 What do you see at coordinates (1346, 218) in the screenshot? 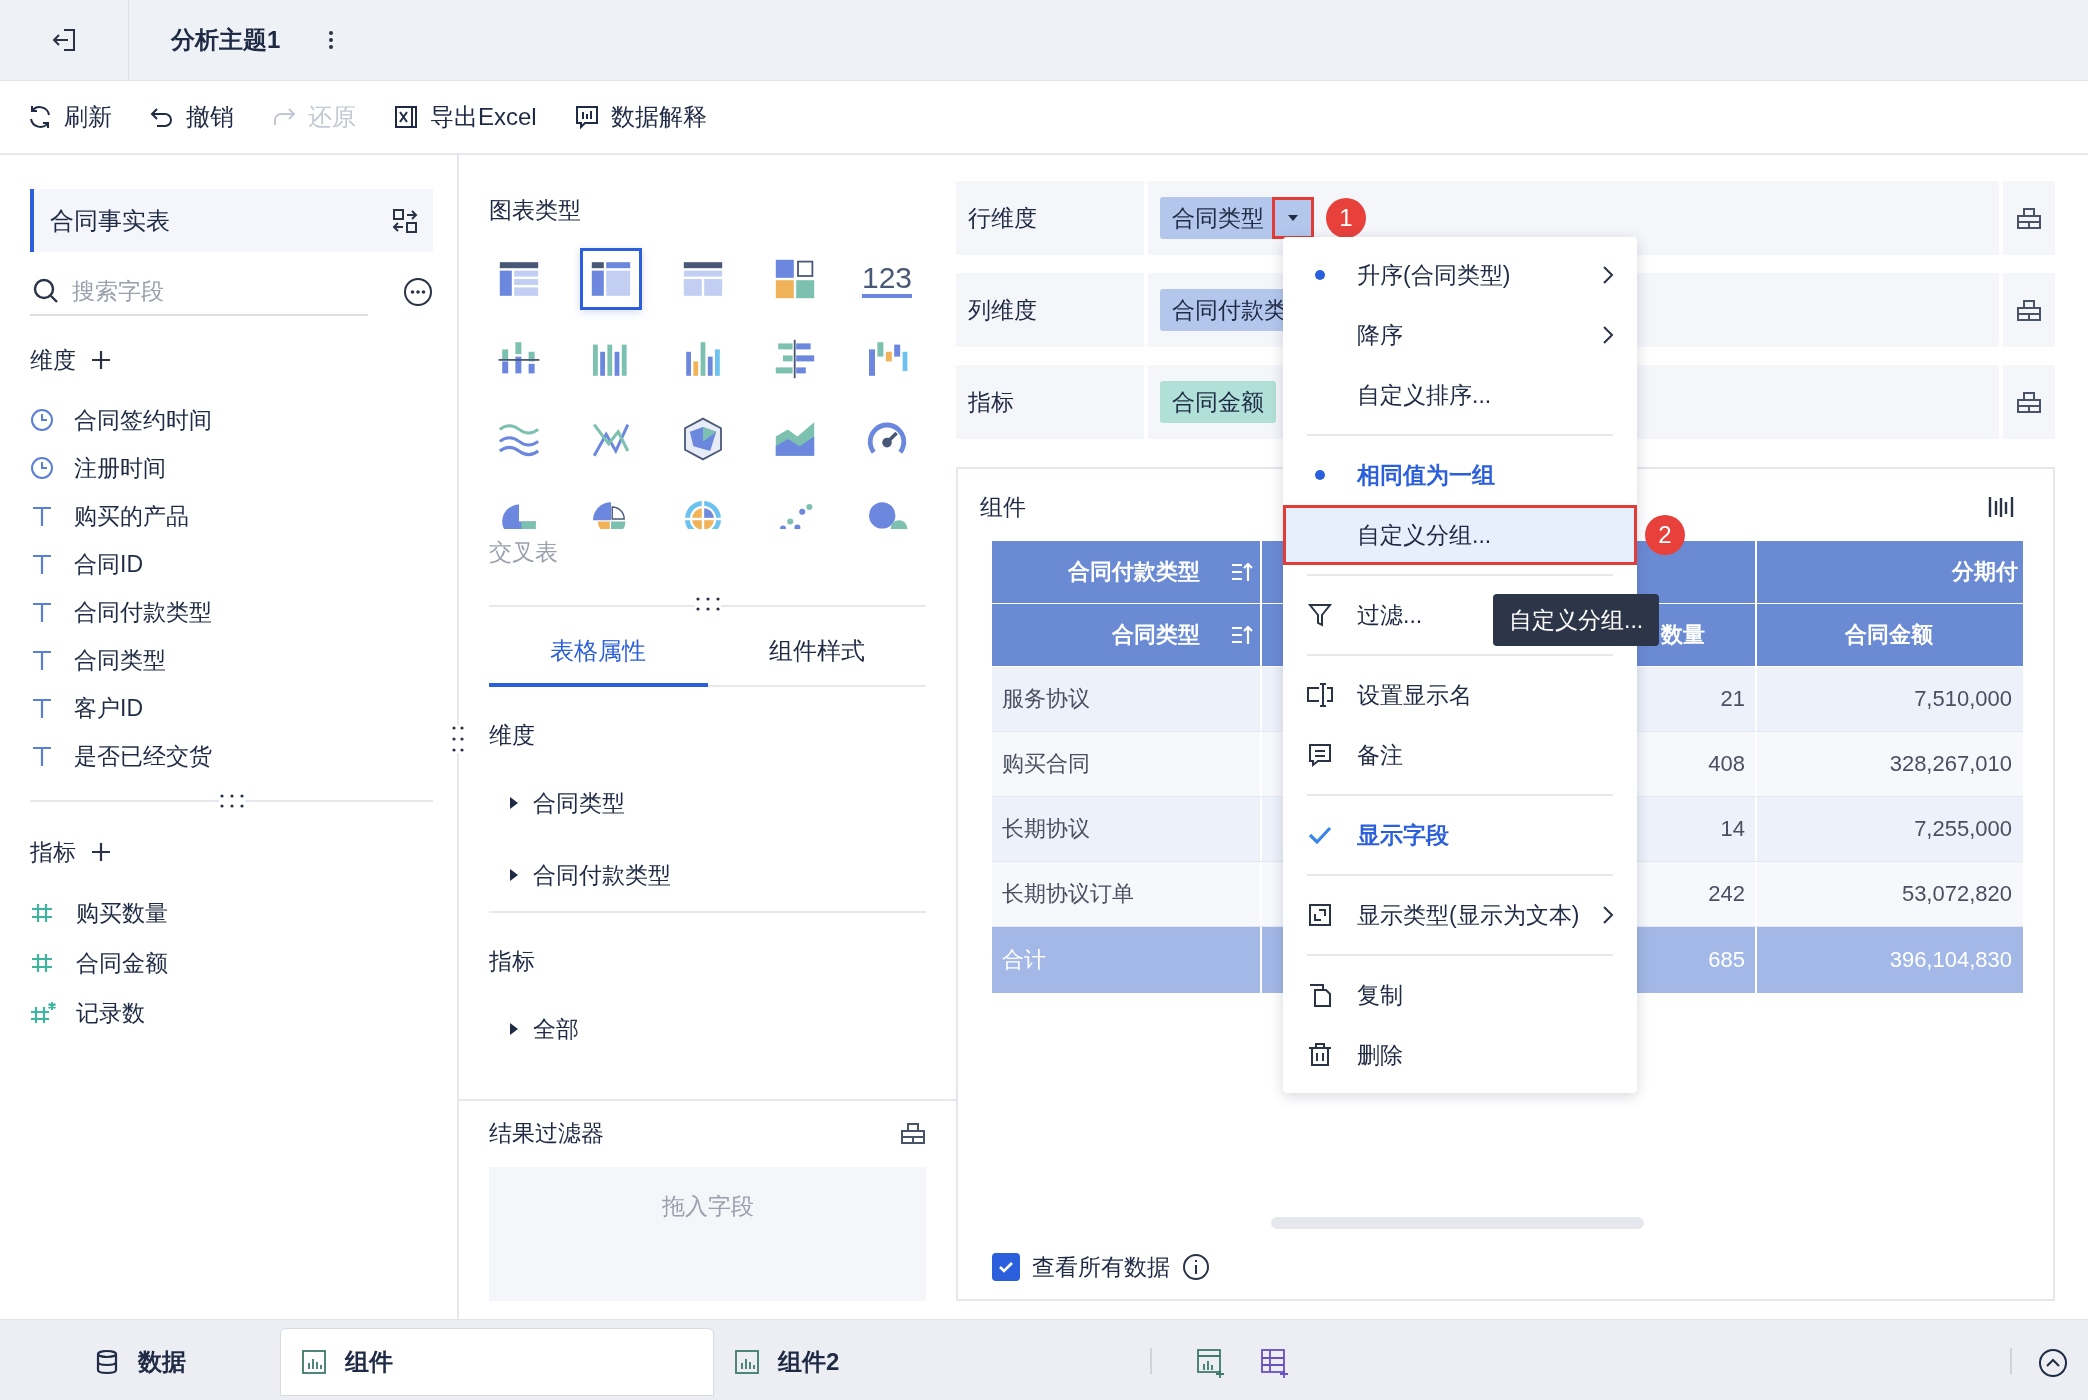
I see `step-badge: 1` at bounding box center [1346, 218].